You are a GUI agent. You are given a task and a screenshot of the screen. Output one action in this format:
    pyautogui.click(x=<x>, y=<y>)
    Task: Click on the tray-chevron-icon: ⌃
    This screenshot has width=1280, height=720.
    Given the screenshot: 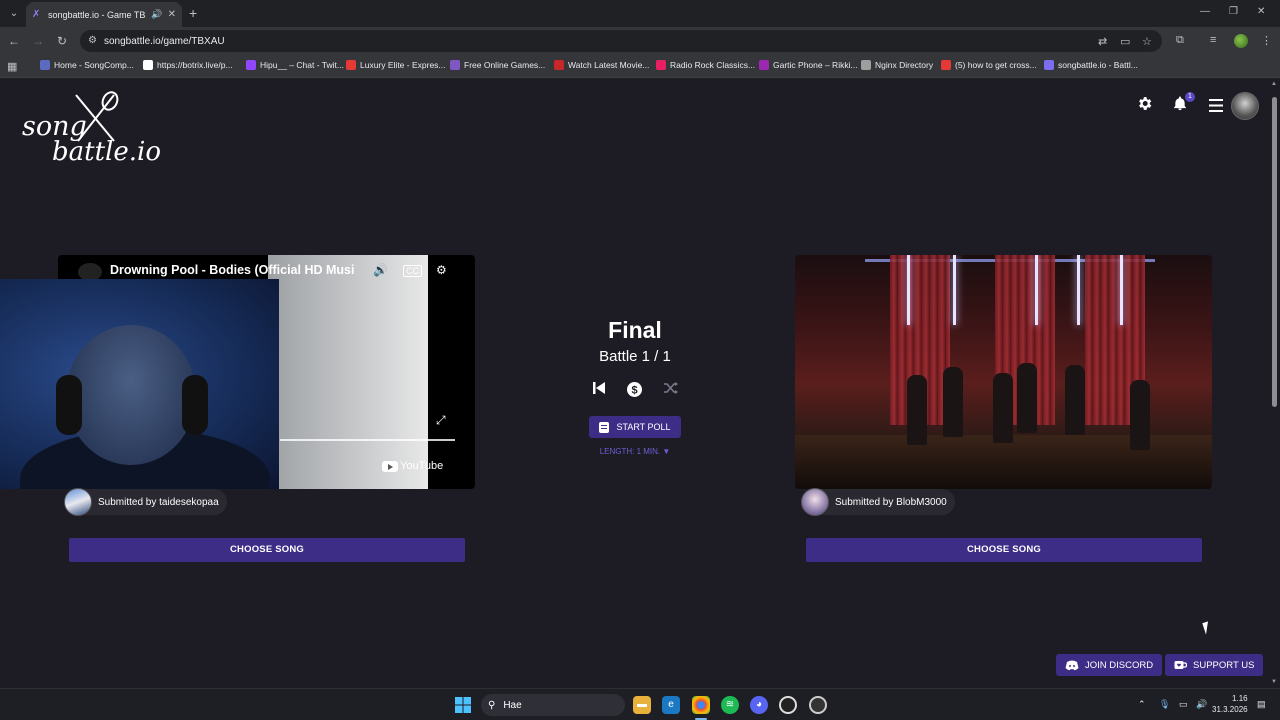 What is the action you would take?
    pyautogui.click(x=1142, y=704)
    